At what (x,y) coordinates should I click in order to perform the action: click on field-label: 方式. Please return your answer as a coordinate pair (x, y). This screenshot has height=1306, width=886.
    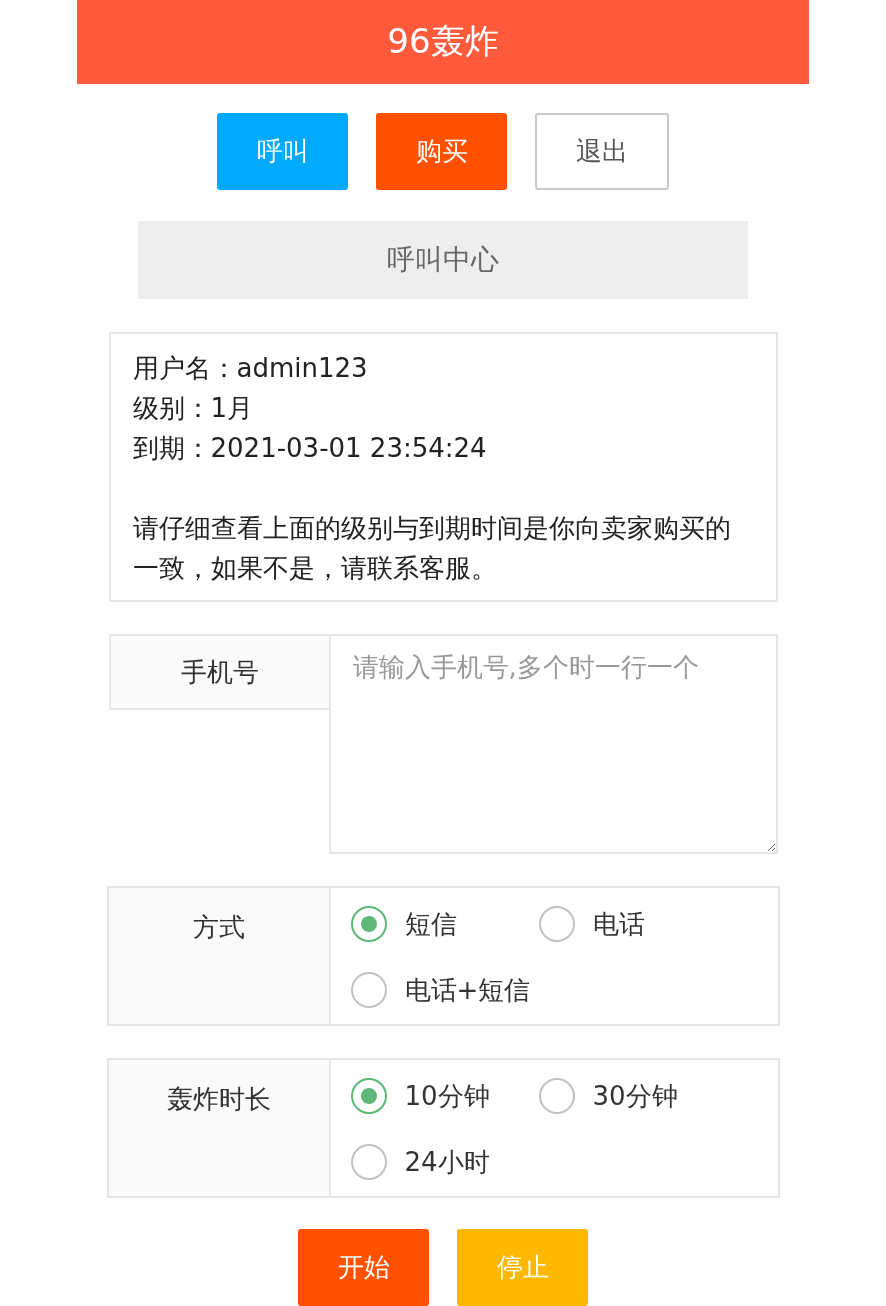
    Looking at the image, I should click on (219, 956).